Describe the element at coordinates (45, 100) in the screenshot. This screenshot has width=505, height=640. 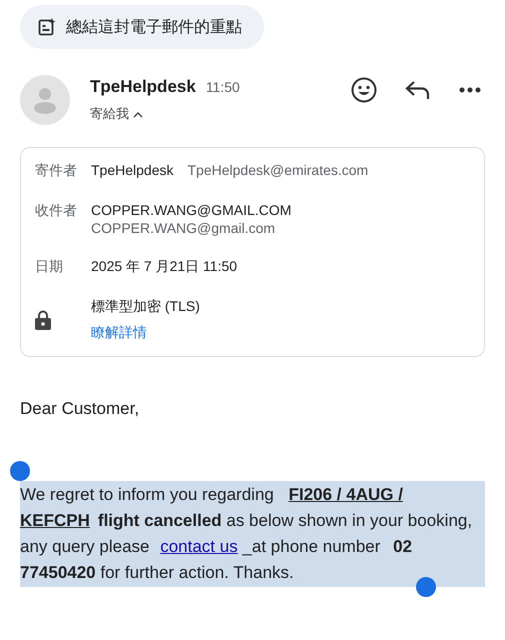
I see `avatar-icon` at that location.